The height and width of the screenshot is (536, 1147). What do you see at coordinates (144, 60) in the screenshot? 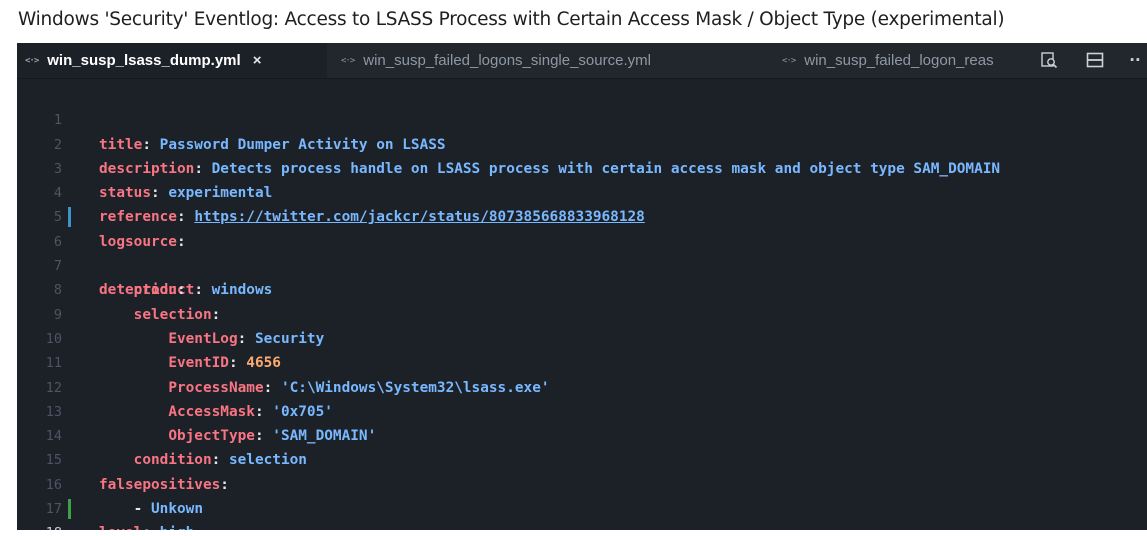
I see `tab-label: win_susp_lsass_dump.yml` at bounding box center [144, 60].